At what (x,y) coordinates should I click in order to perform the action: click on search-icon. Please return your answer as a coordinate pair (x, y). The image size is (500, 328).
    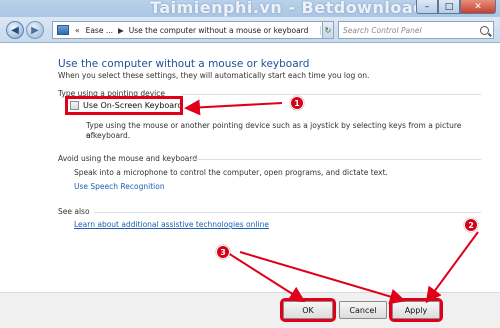
    Looking at the image, I should click on (484, 30).